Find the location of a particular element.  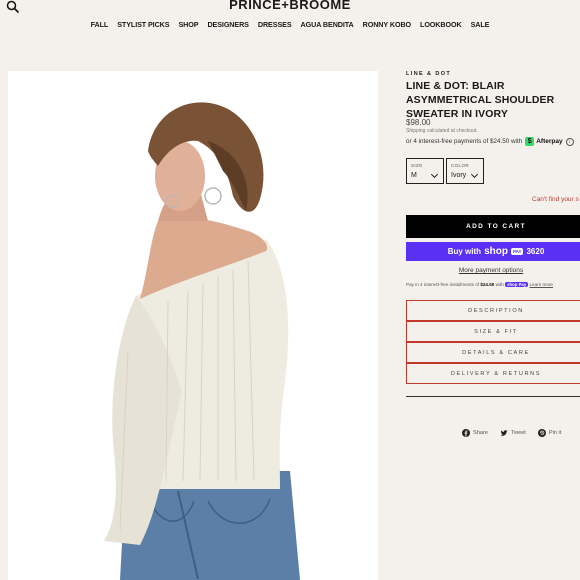

share-pinterest: Pin it is located at coordinates (549, 433).